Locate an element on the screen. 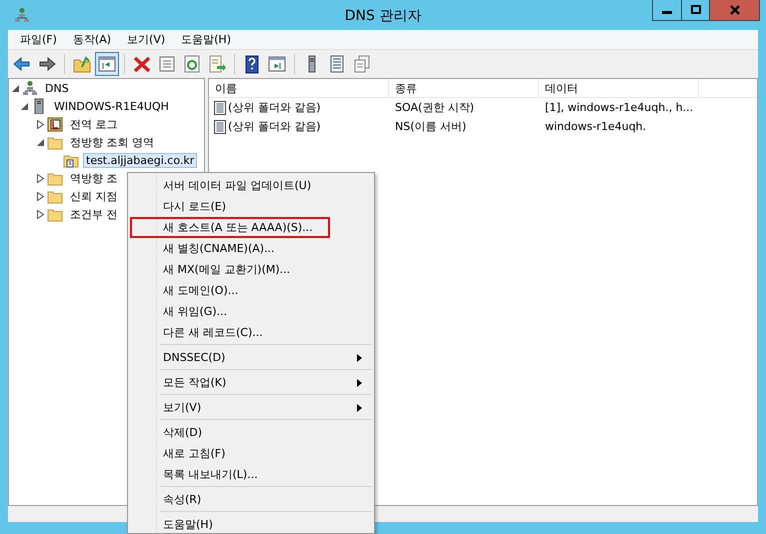 The image size is (766, 534). record-type: NS(이름 서버) is located at coordinates (431, 126).